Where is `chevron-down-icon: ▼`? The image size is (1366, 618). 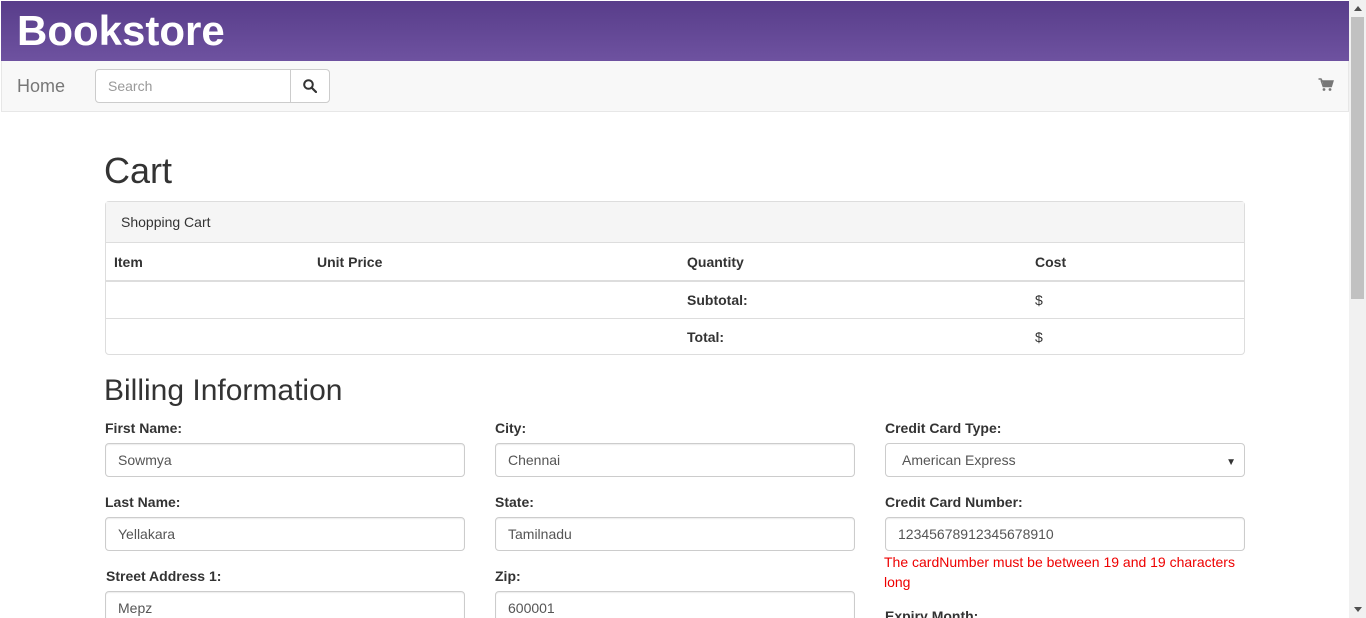 chevron-down-icon: ▼ is located at coordinates (1231, 462).